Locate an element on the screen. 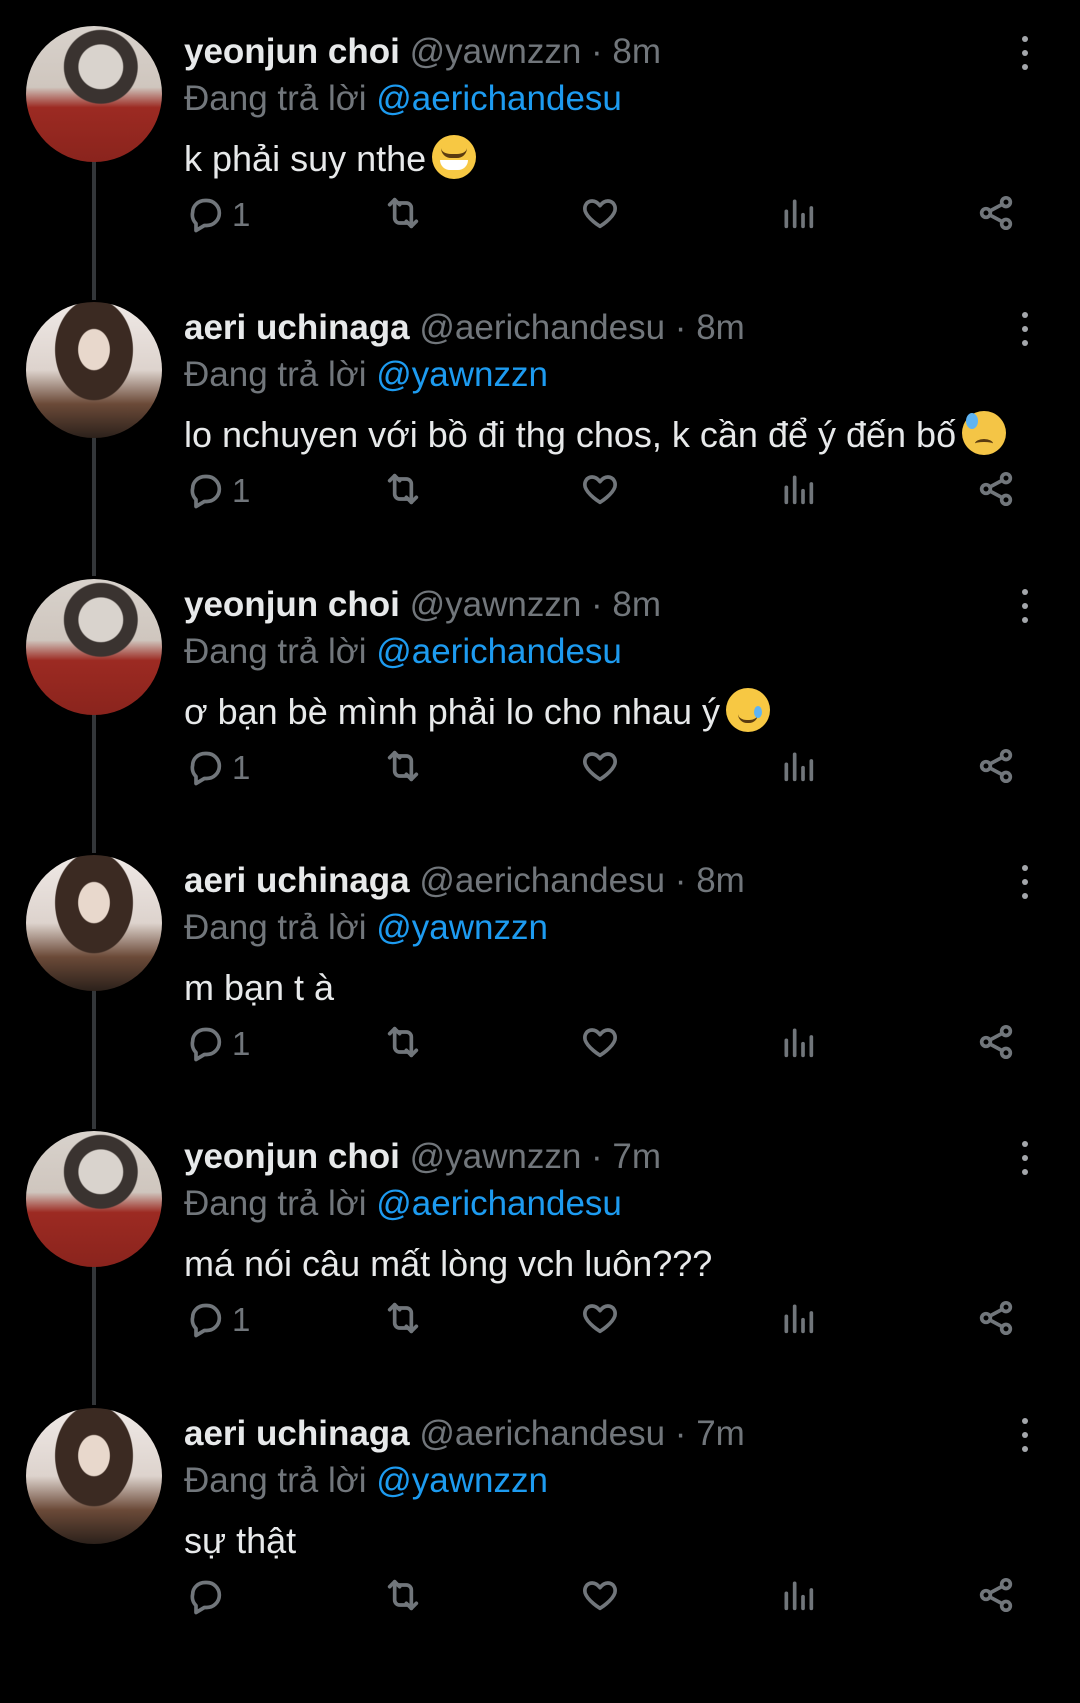  tweet-text: m bạn t à is located at coordinates (619, 988).